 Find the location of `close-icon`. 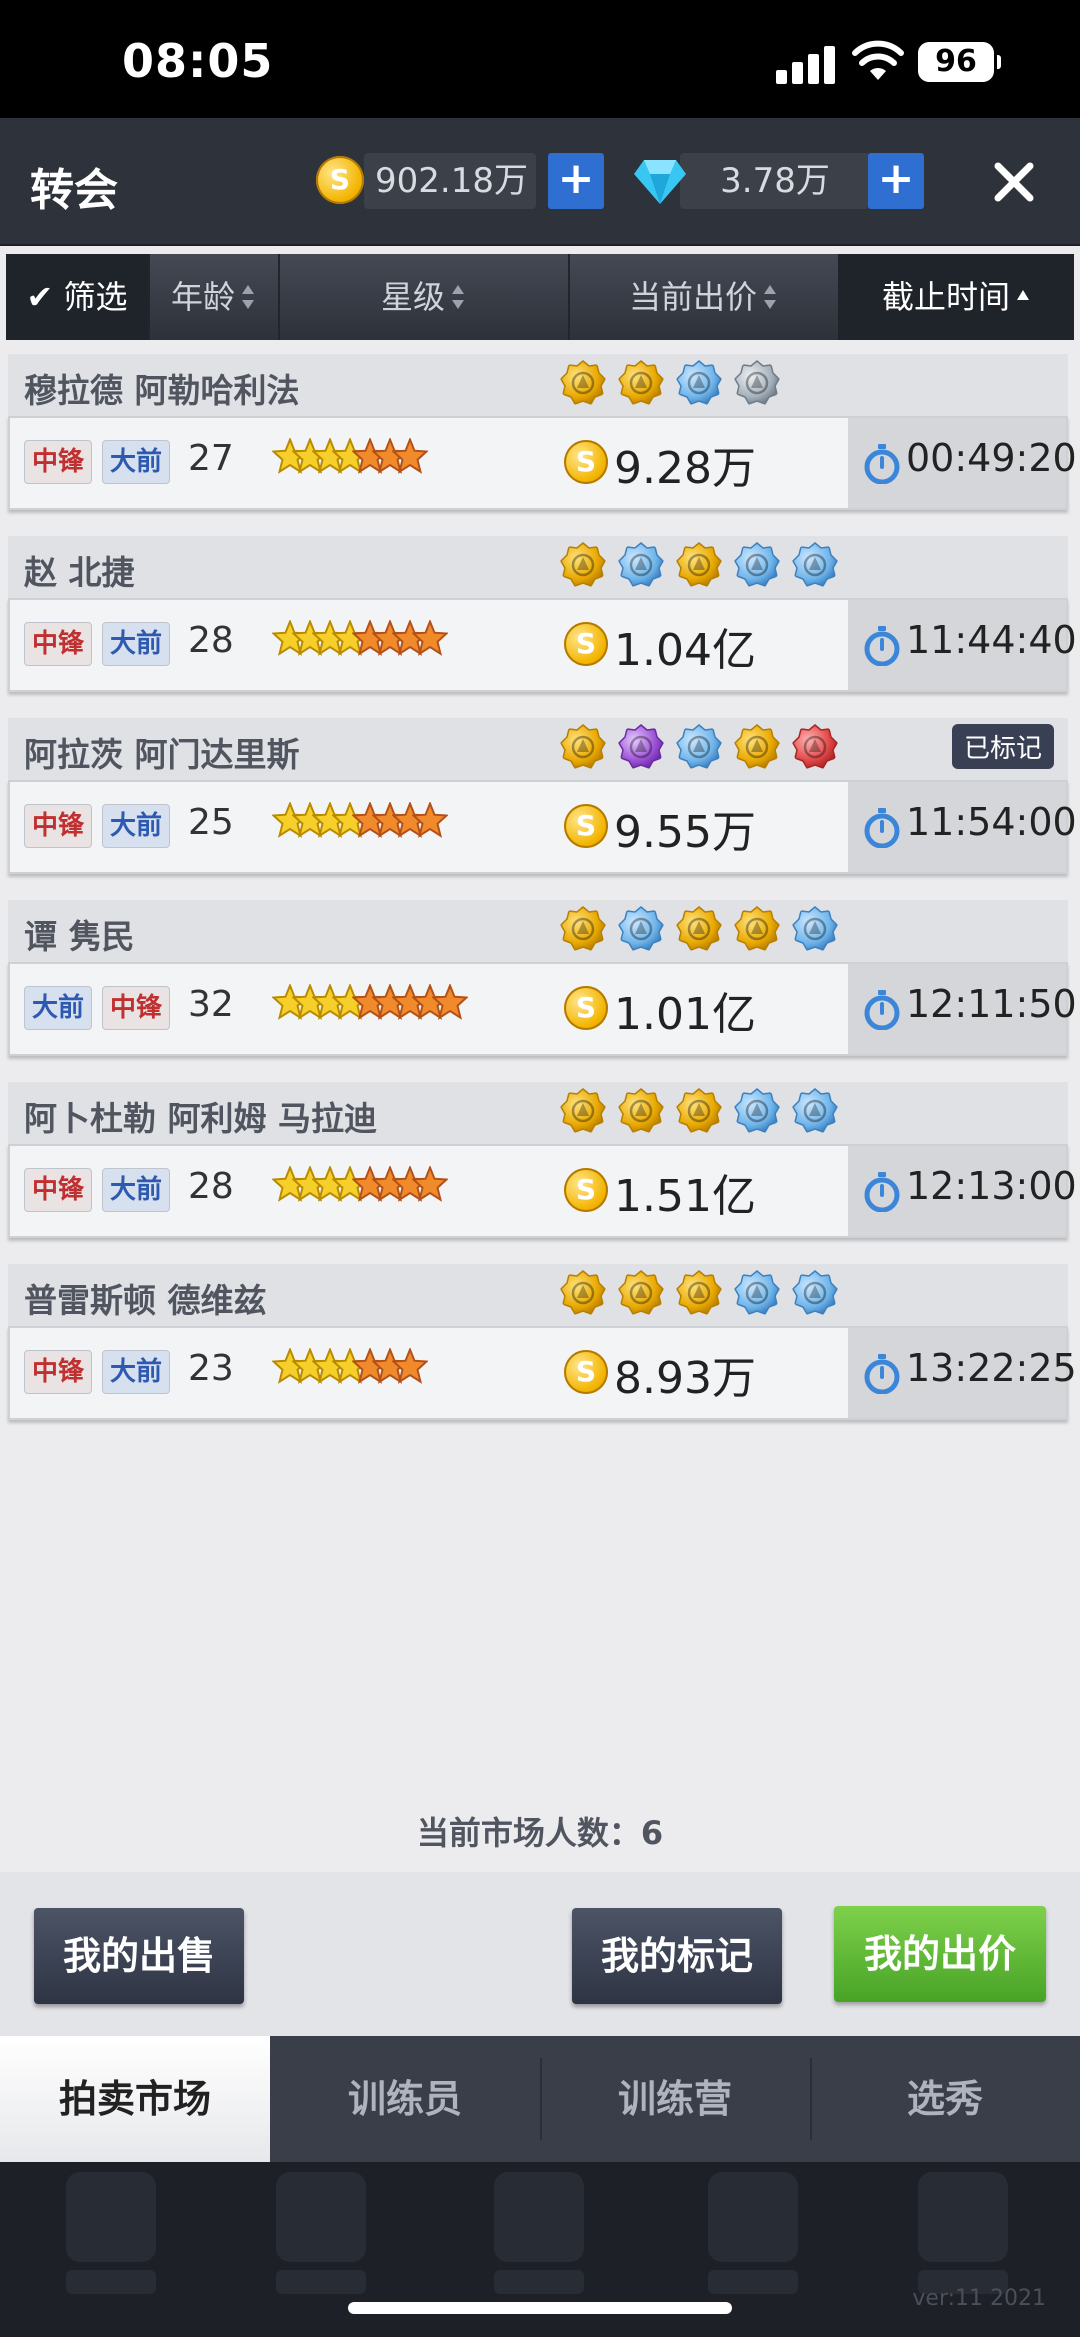

close-icon is located at coordinates (1014, 182).